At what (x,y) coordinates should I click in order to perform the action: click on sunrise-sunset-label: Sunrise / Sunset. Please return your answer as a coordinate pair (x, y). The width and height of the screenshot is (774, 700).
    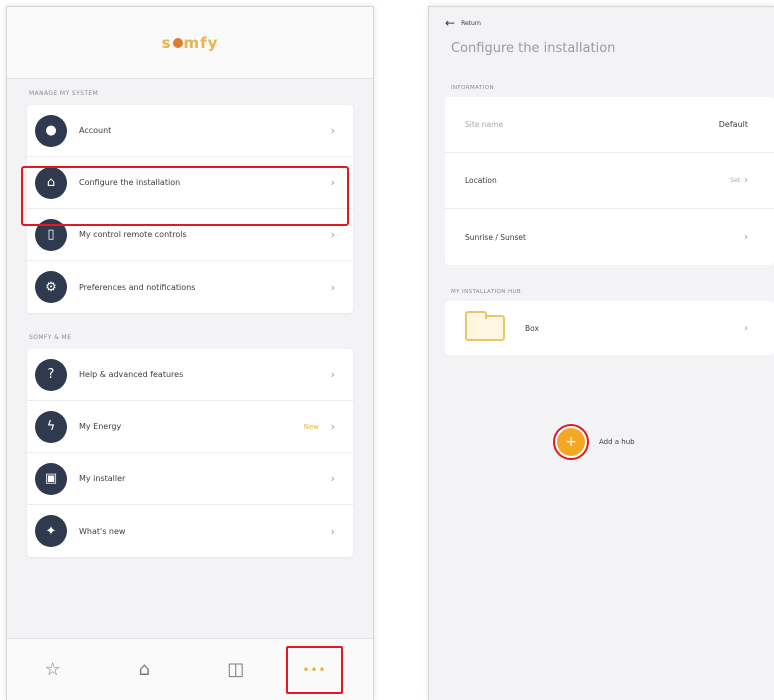
    Looking at the image, I should click on (495, 237).